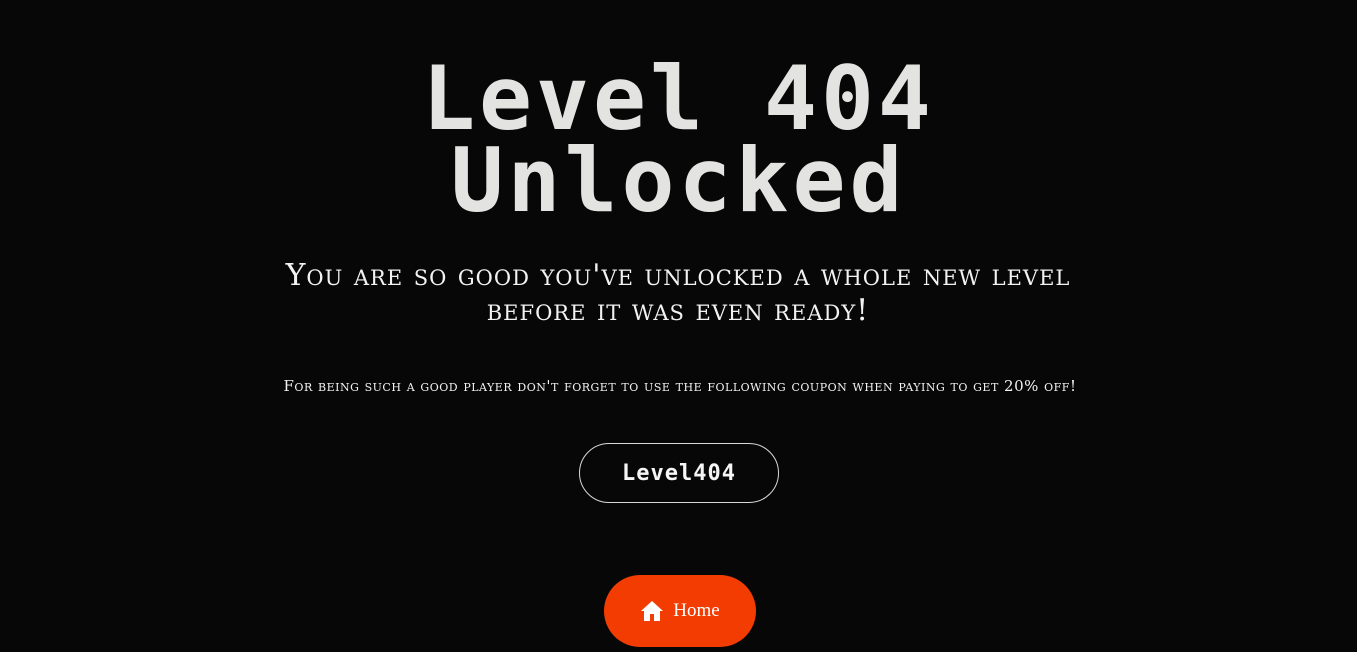 The width and height of the screenshot is (1357, 652). What do you see at coordinates (678, 98) in the screenshot?
I see `page-title-line-1: Level 404` at bounding box center [678, 98].